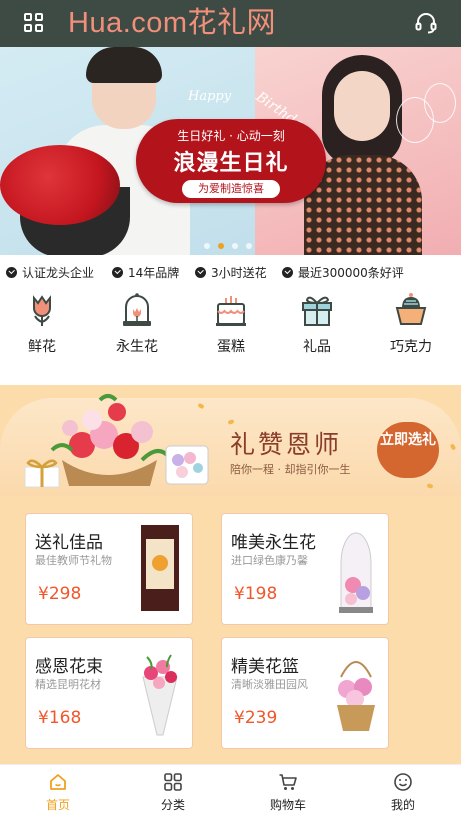  What do you see at coordinates (411, 309) in the screenshot?
I see `chocolate-icon` at bounding box center [411, 309].